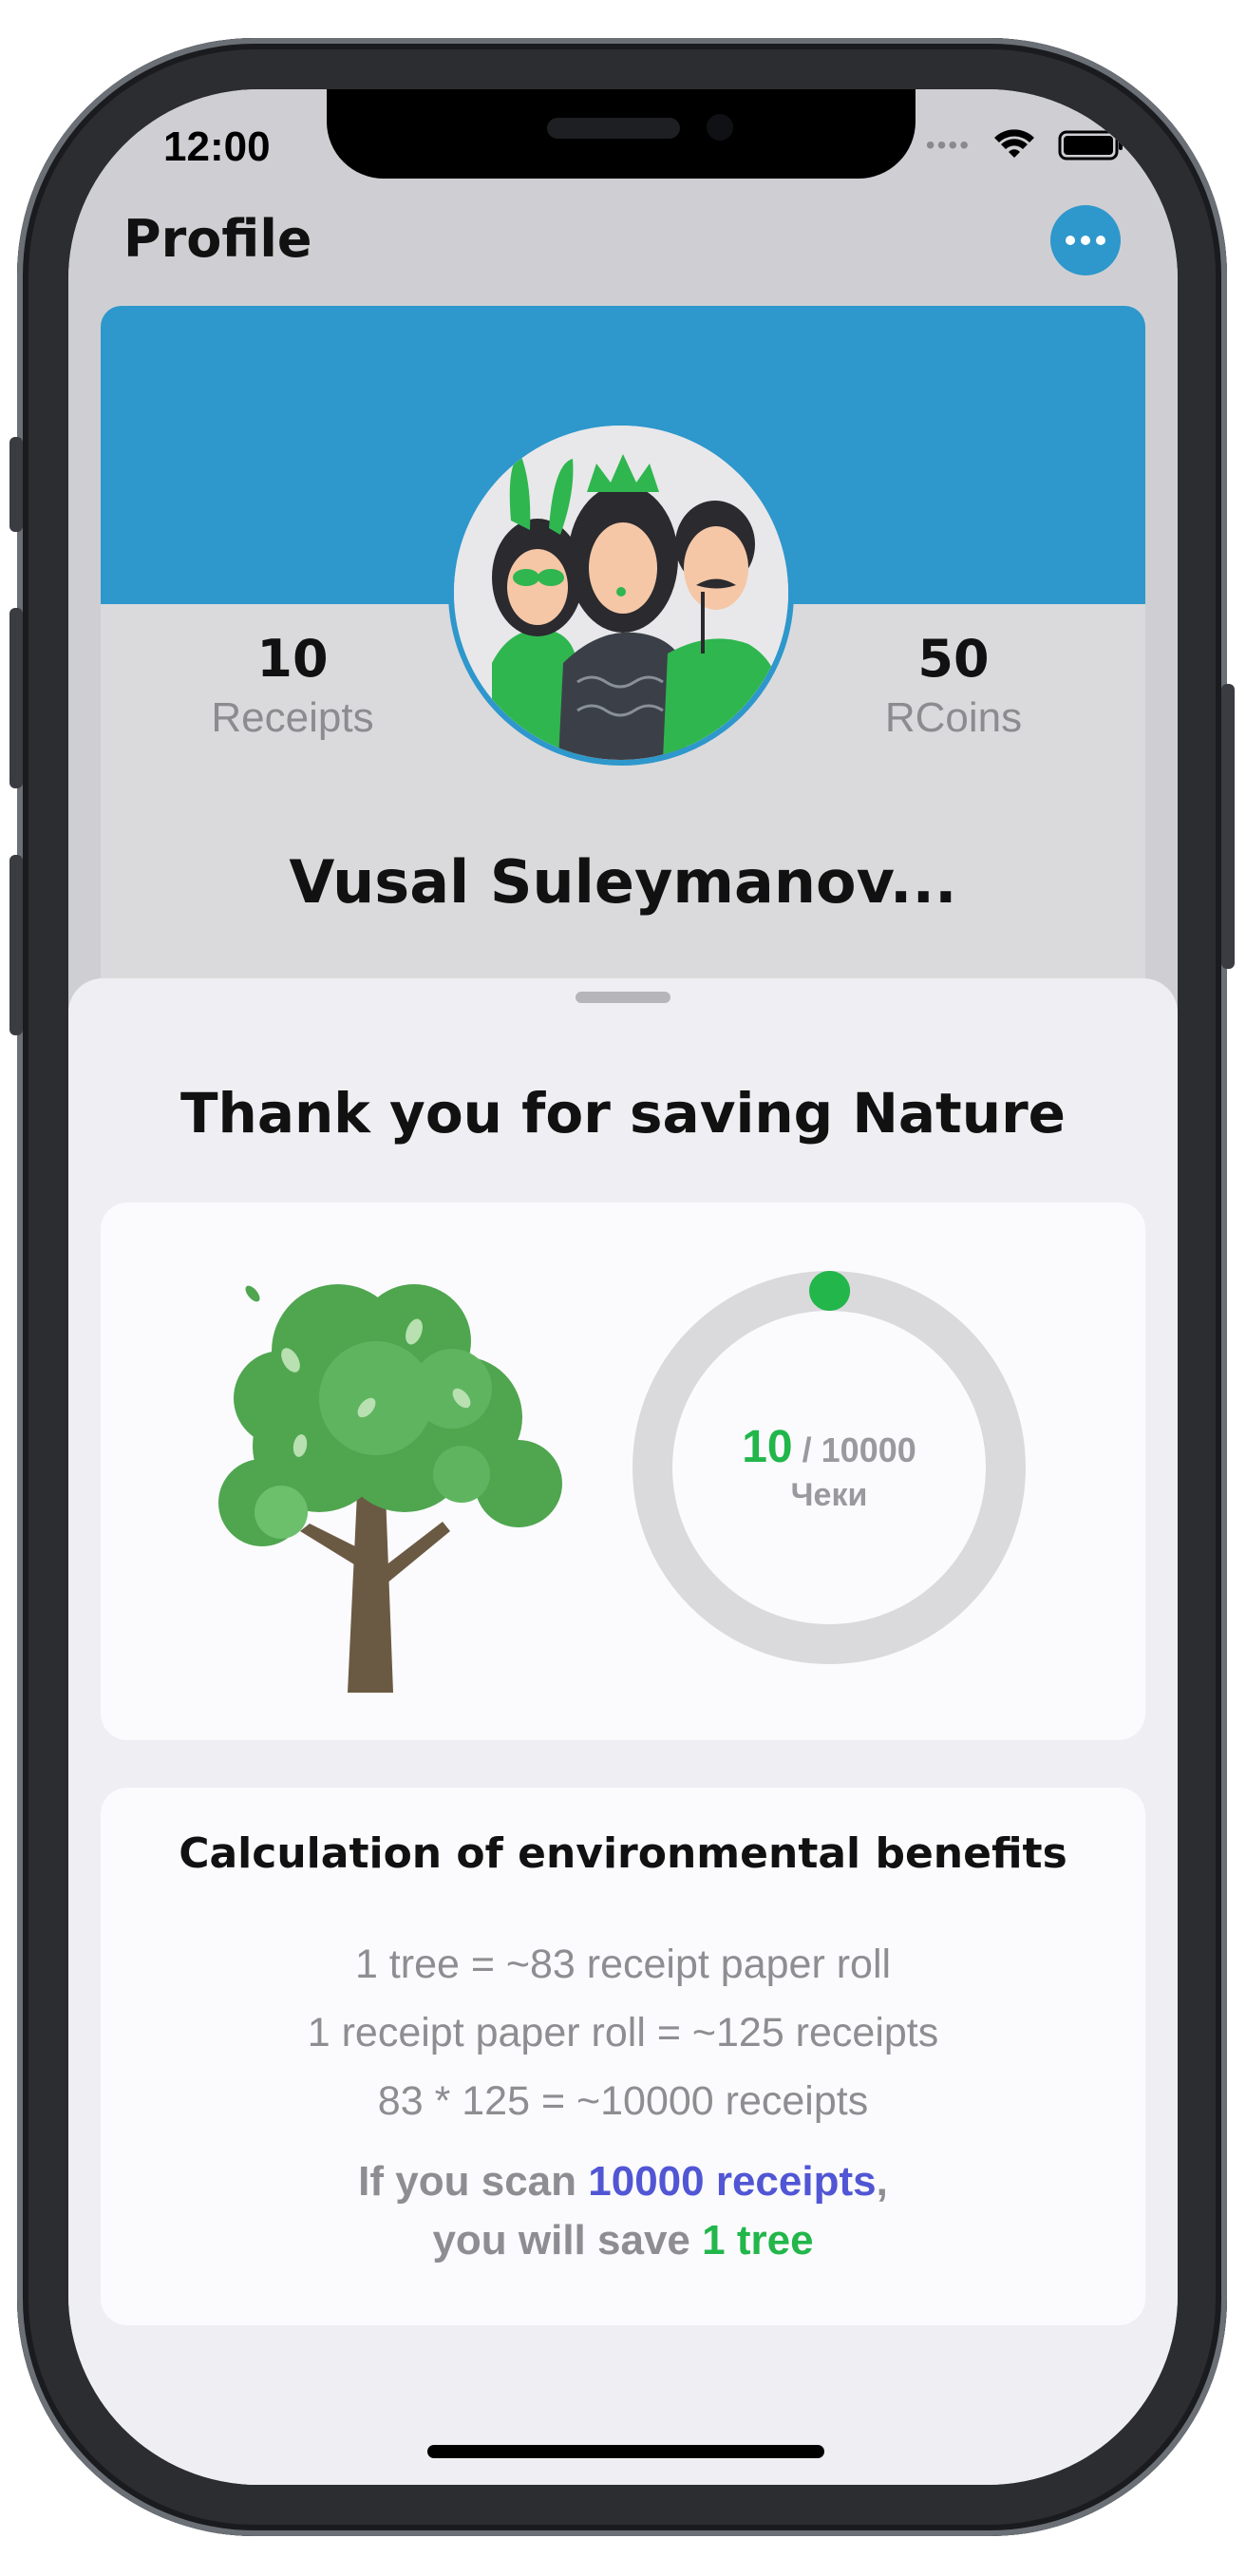 This screenshot has width=1246, height=2576. I want to click on summary-tree-highlight: 1 tree, so click(758, 2240).